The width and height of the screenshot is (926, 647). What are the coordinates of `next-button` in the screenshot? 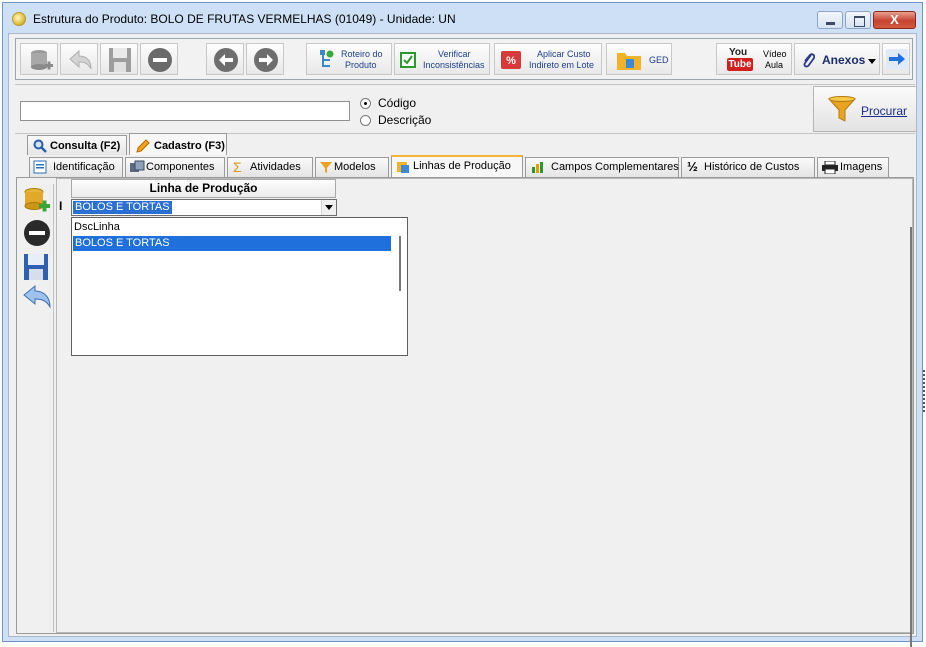 It's located at (265, 59).